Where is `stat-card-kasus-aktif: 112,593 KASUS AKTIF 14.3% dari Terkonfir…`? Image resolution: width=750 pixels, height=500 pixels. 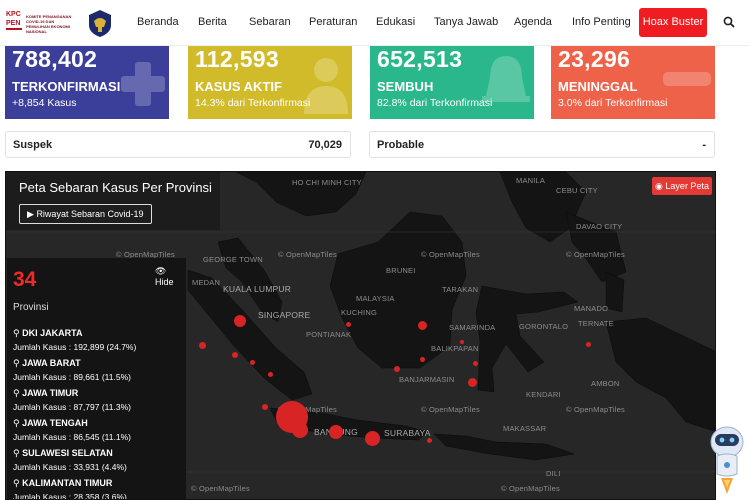
stat-card-kasus-aktif: 112,593 KASUS AKTIF 14.3% dari Terkonfir… is located at coordinates (270, 82).